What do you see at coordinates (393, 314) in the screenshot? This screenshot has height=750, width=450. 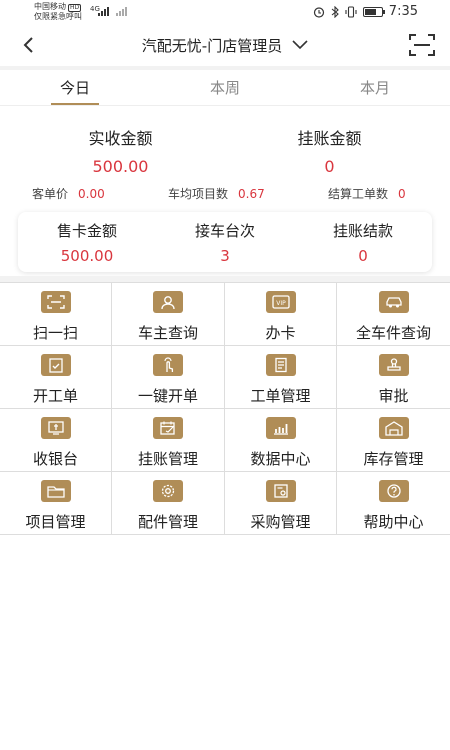 I see `menu-parts-query: 全车件查询` at bounding box center [393, 314].